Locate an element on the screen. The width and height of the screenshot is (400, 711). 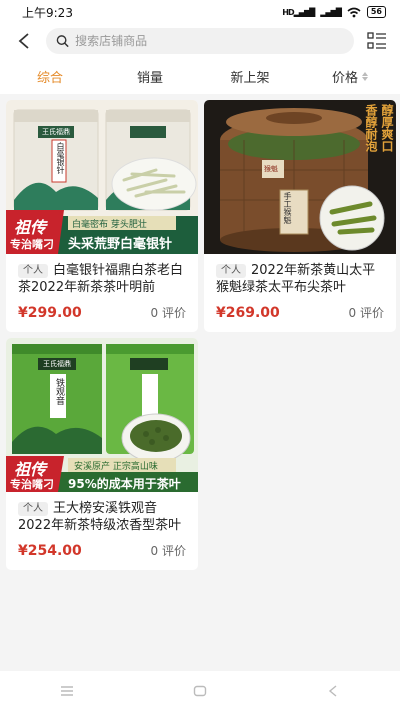
sort-newest: 新上架 is located at coordinates (250, 76).